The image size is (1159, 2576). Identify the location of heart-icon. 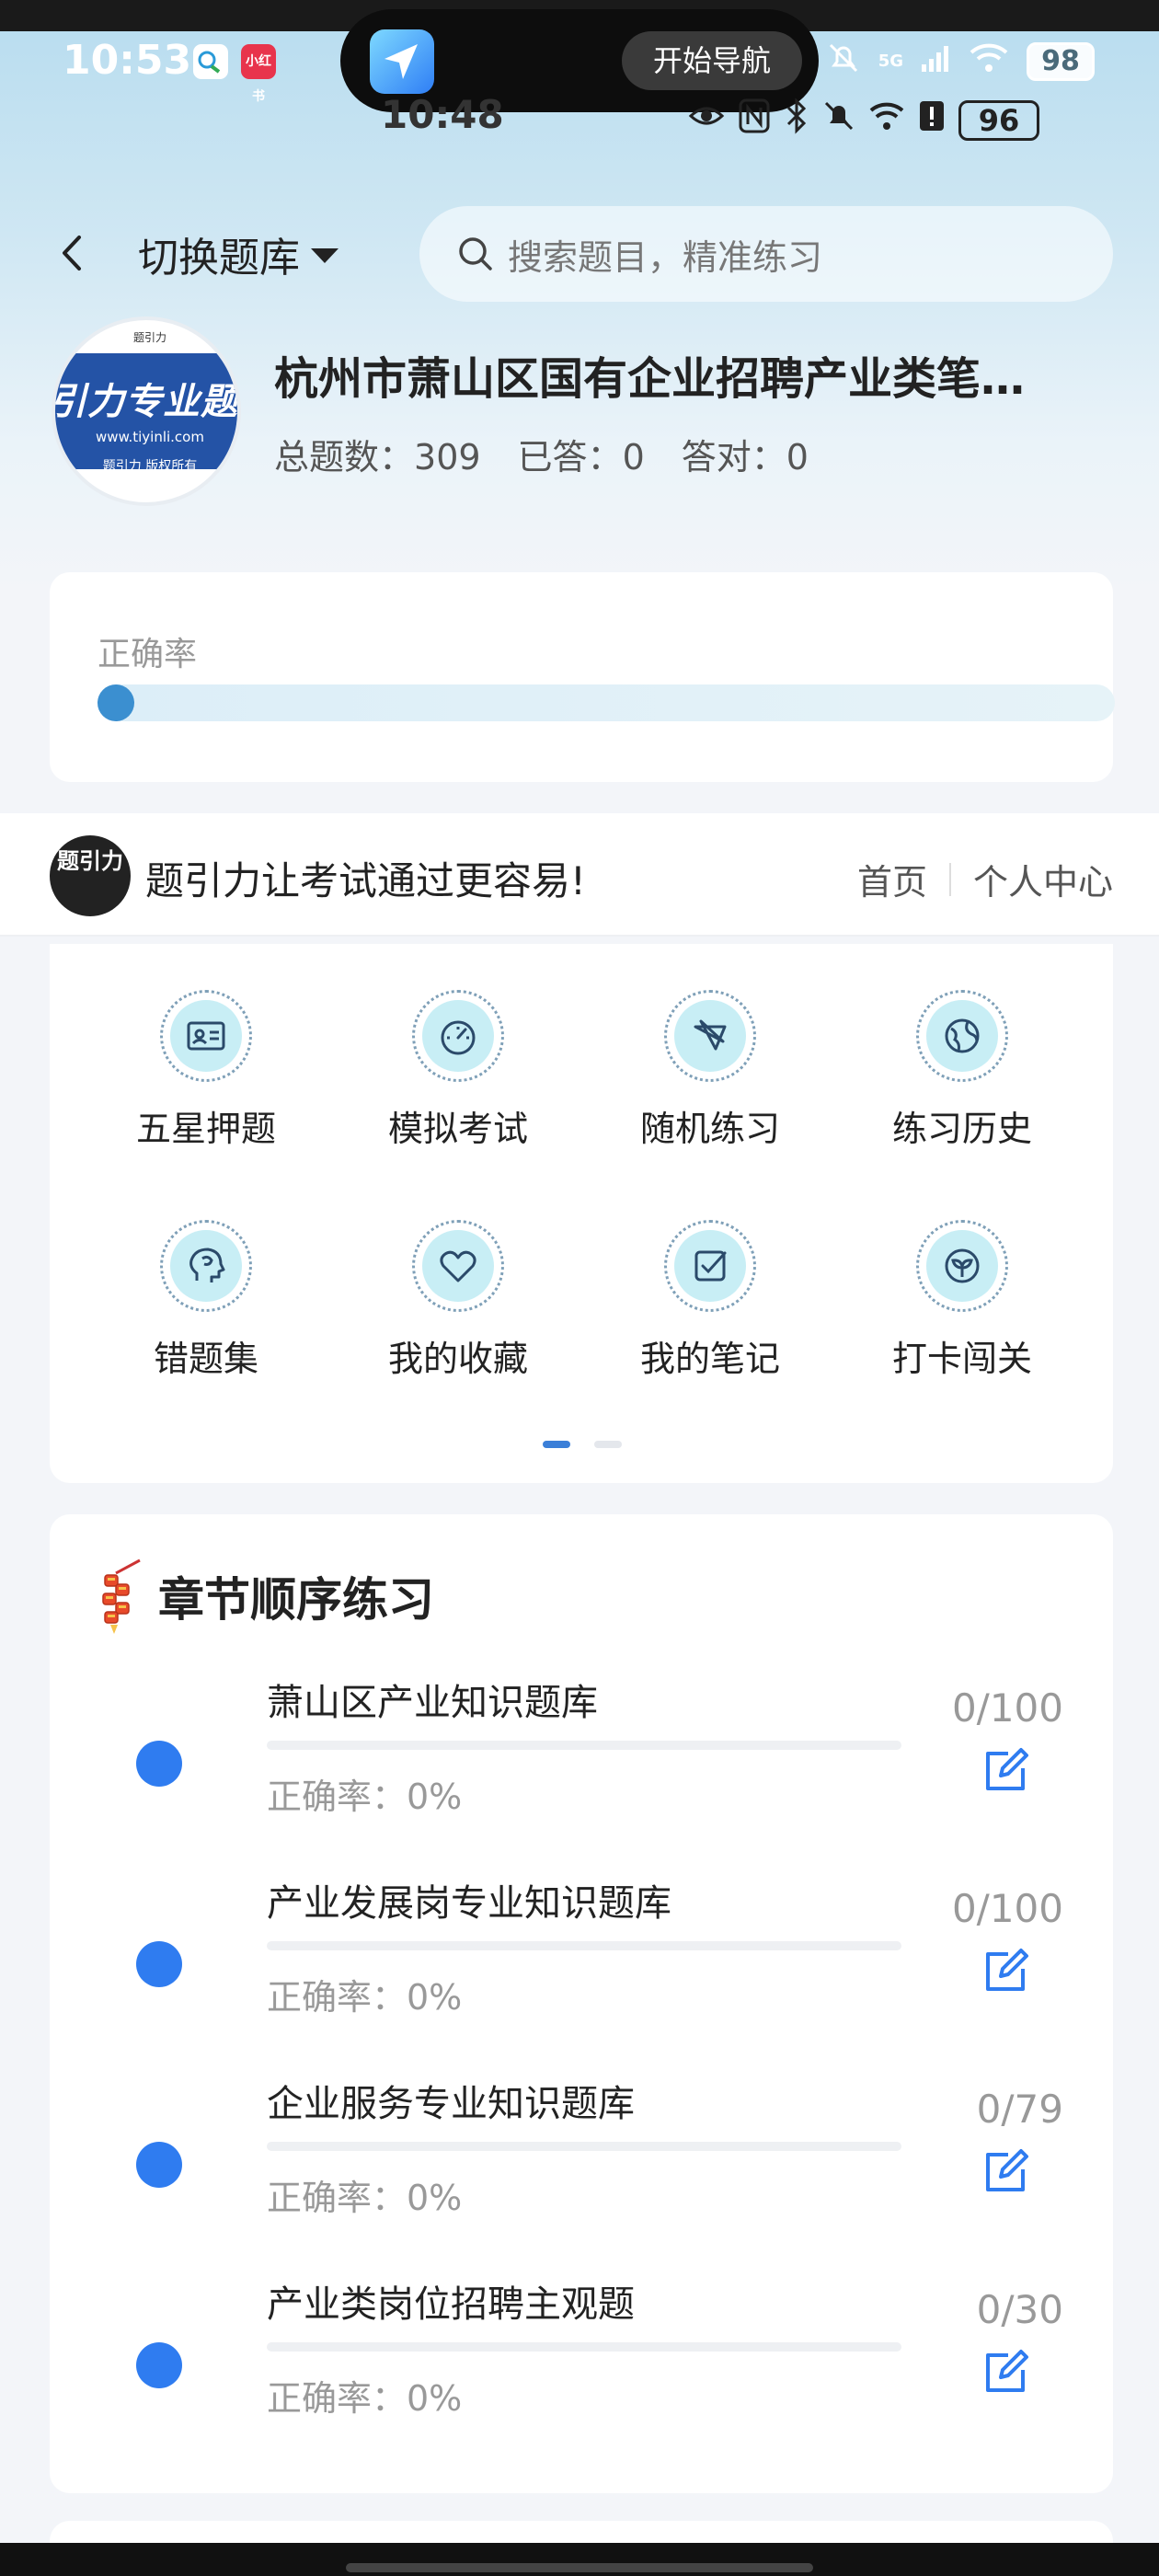
(458, 1266).